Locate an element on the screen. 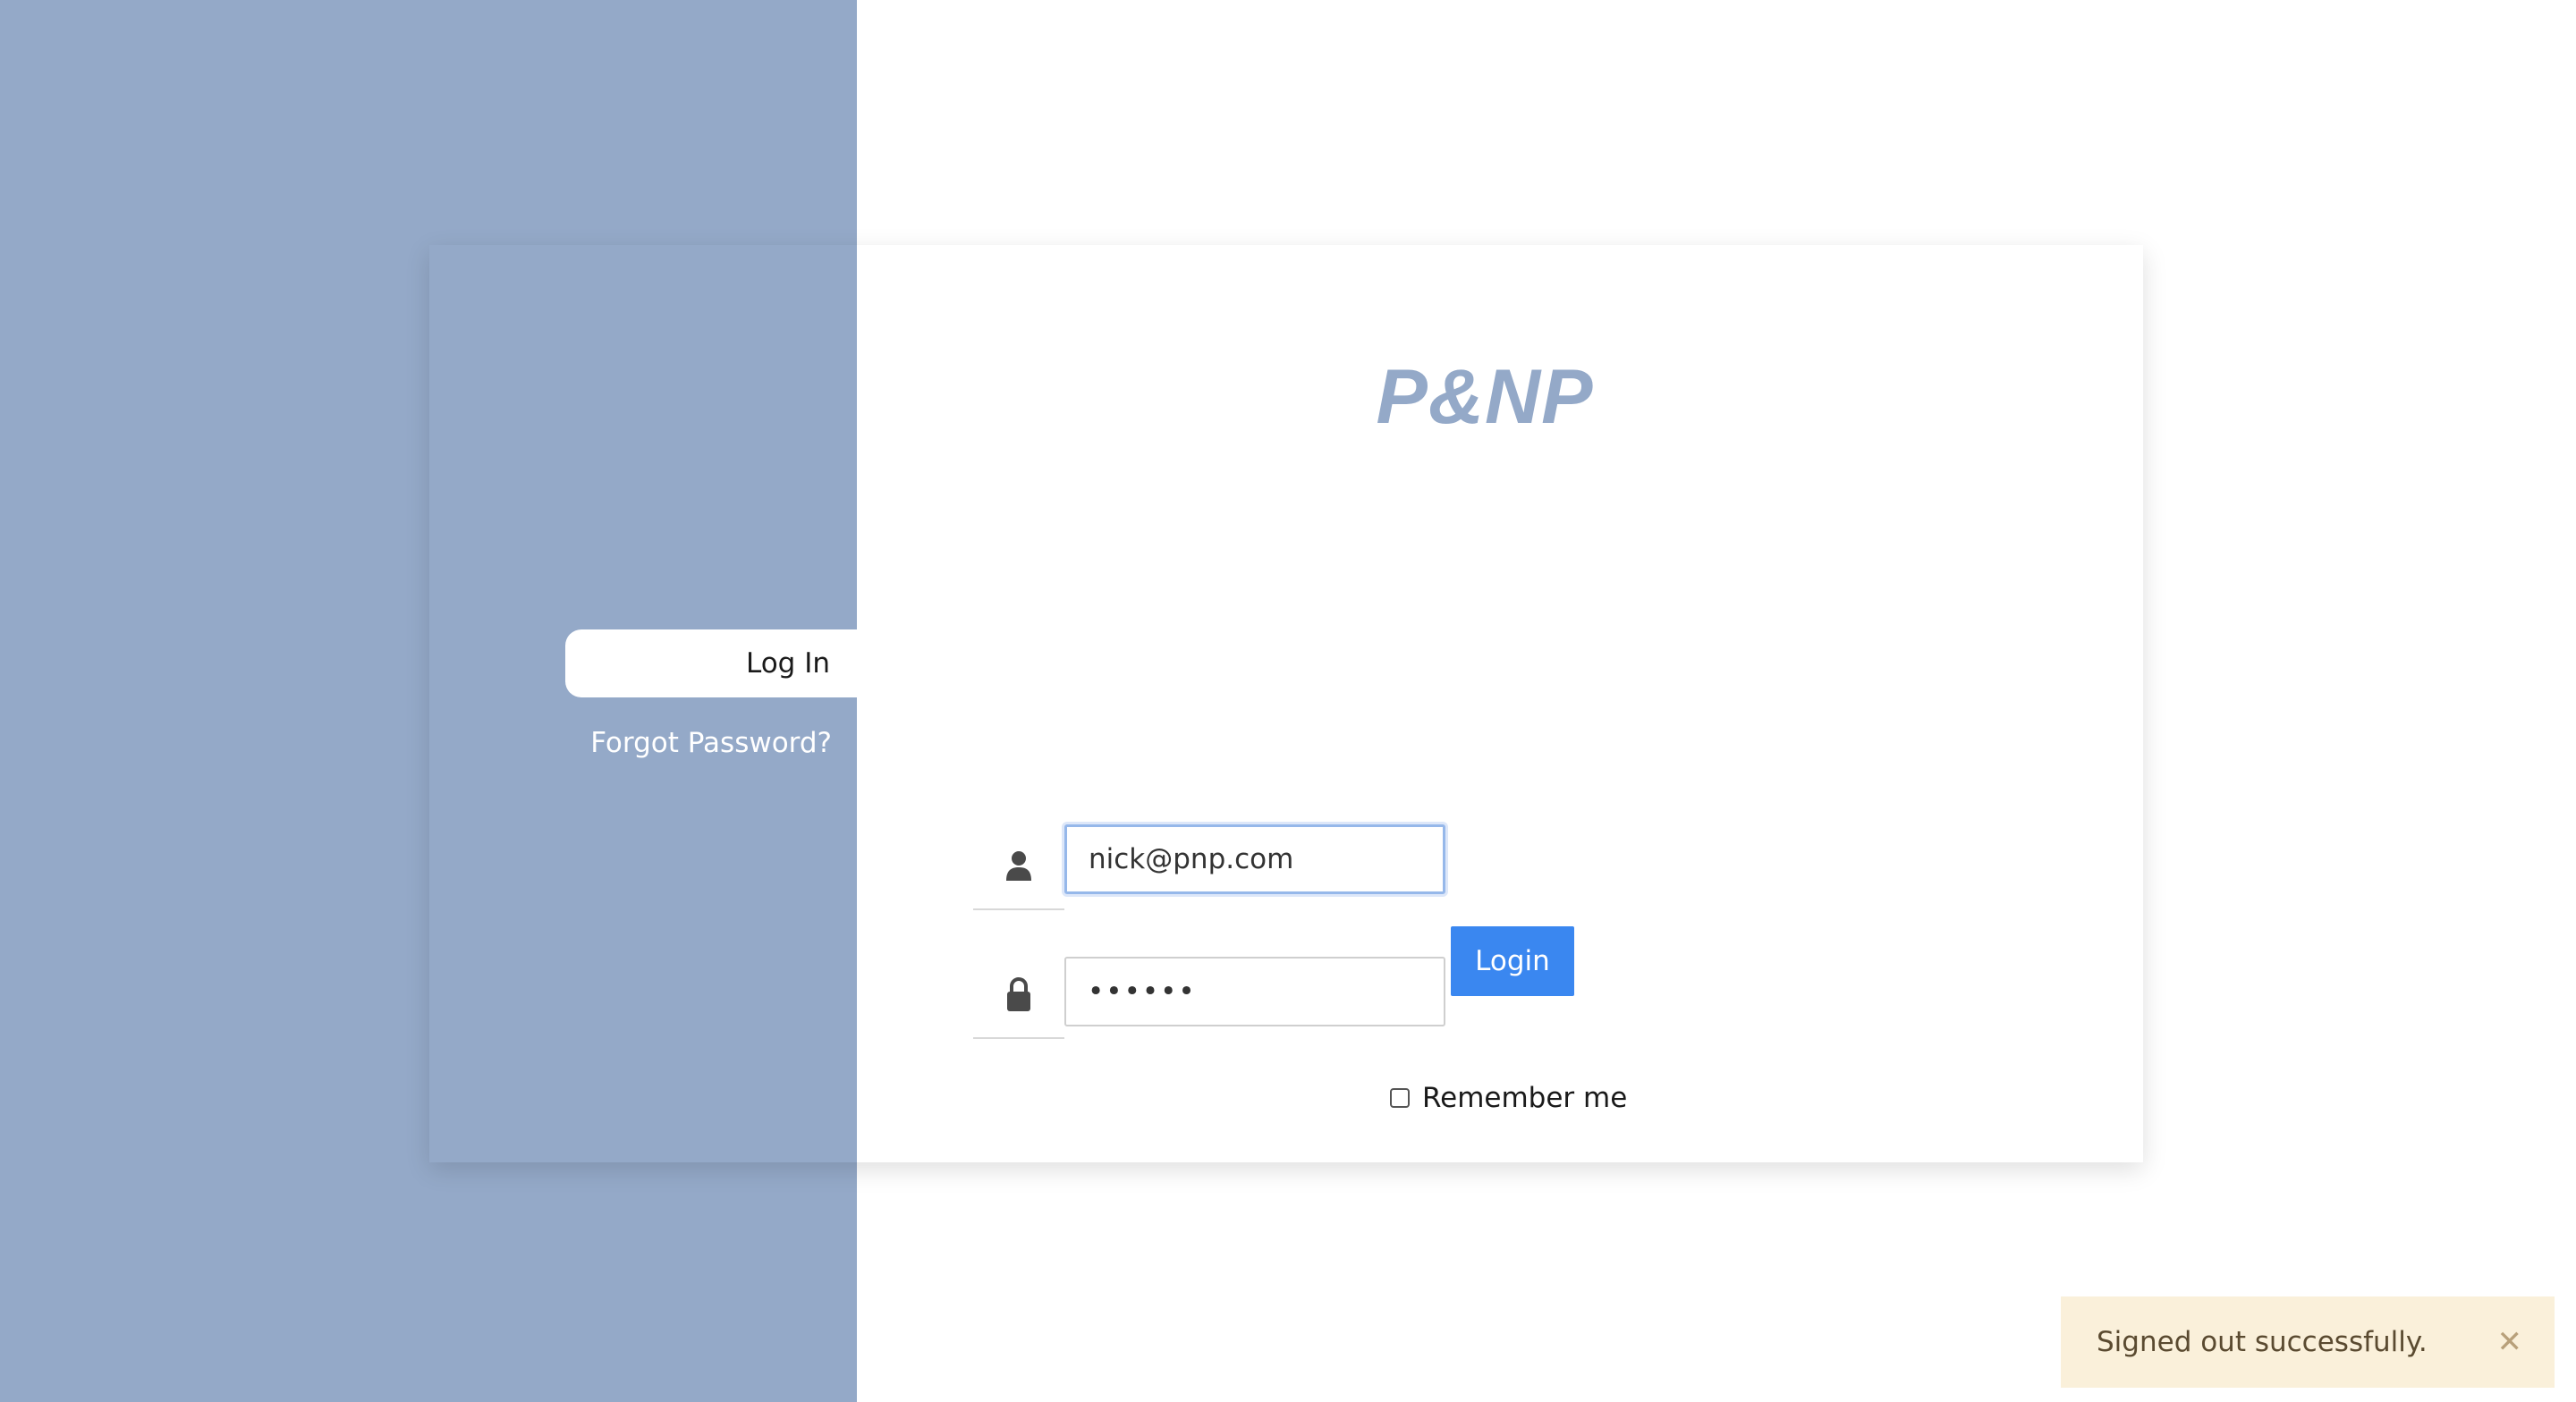 This screenshot has width=2576, height=1402. forgot-password-link: Forgot Password? is located at coordinates (710, 743).